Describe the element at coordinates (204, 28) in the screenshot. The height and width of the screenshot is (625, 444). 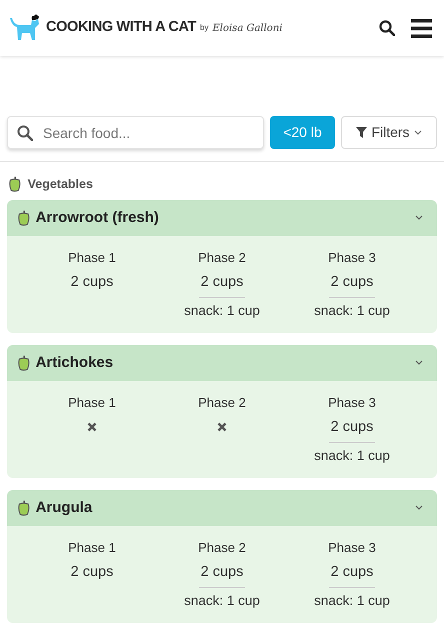
I see `byline: by` at that location.